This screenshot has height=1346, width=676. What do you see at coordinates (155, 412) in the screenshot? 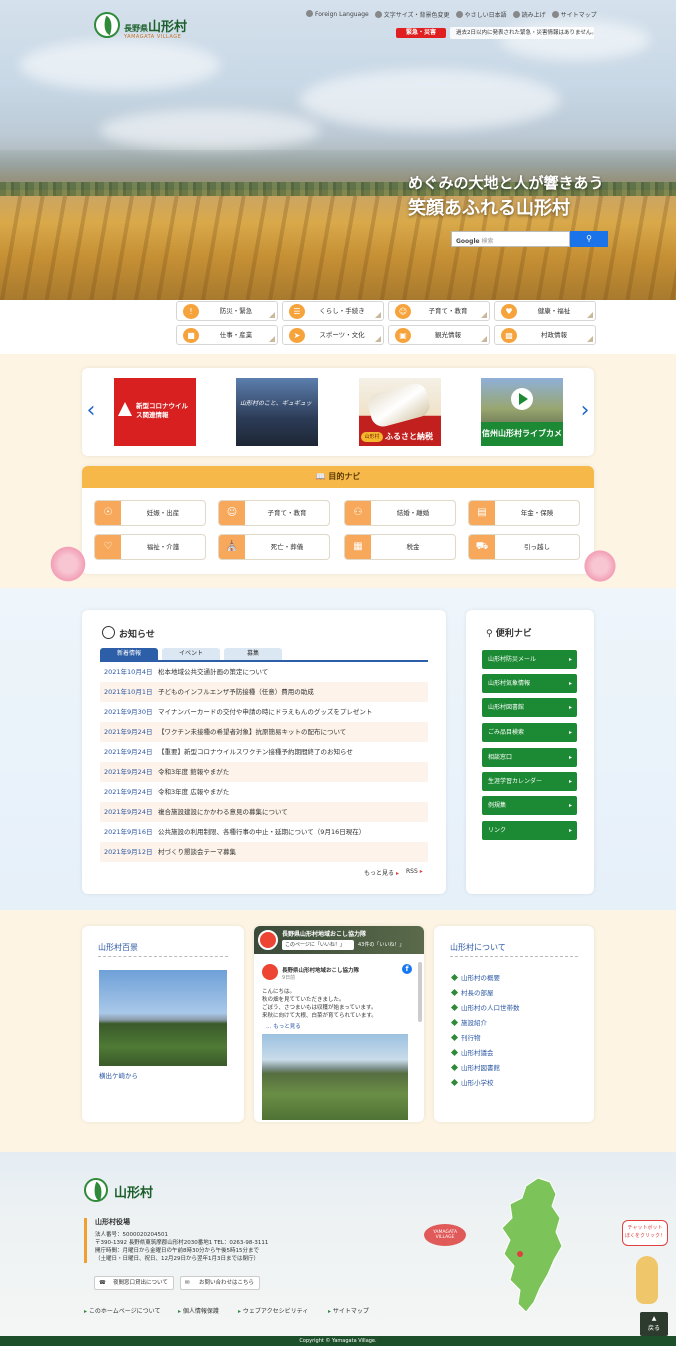
I see `banner-corona: 新型コロナウイルス関連情報` at bounding box center [155, 412].